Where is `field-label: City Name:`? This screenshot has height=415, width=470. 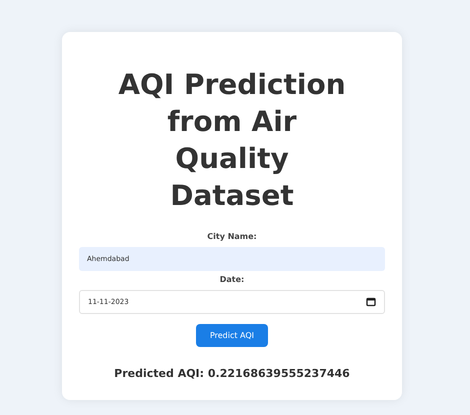
field-label: City Name: is located at coordinates (232, 236).